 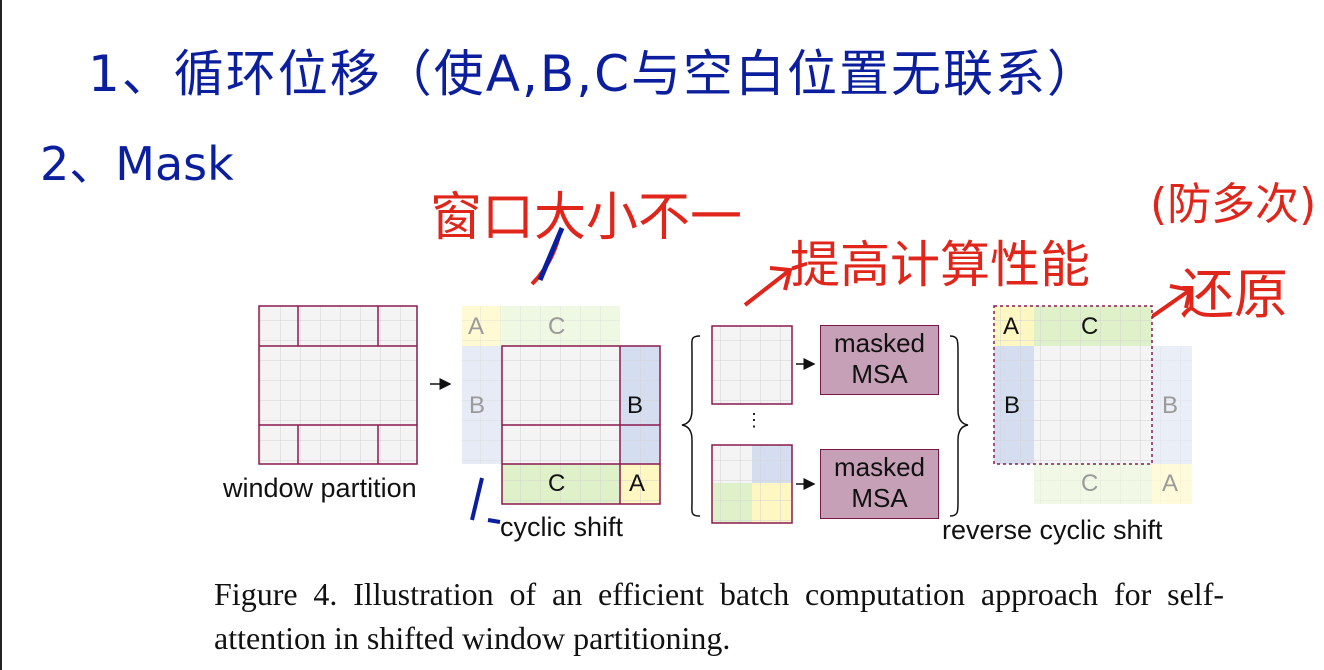 What do you see at coordinates (1012, 405) in the screenshot?
I see `reverse-b: B` at bounding box center [1012, 405].